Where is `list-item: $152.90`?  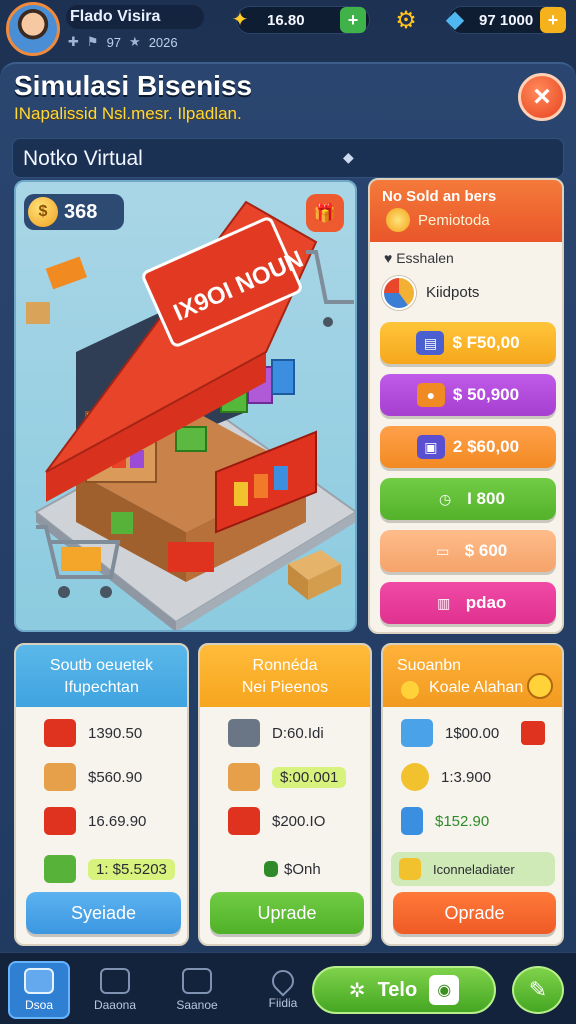 list-item: $152.90 is located at coordinates (472, 821).